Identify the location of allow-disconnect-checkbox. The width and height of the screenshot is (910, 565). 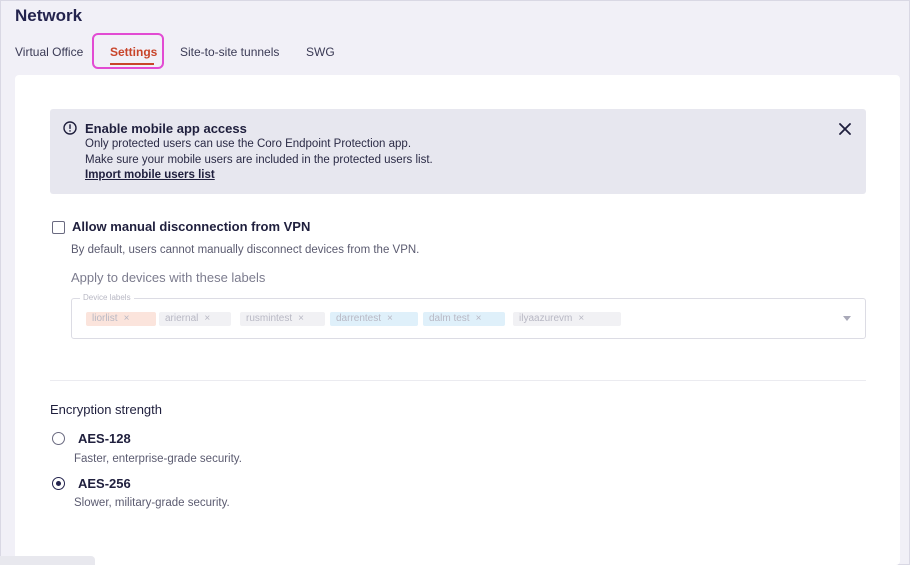
(58, 227).